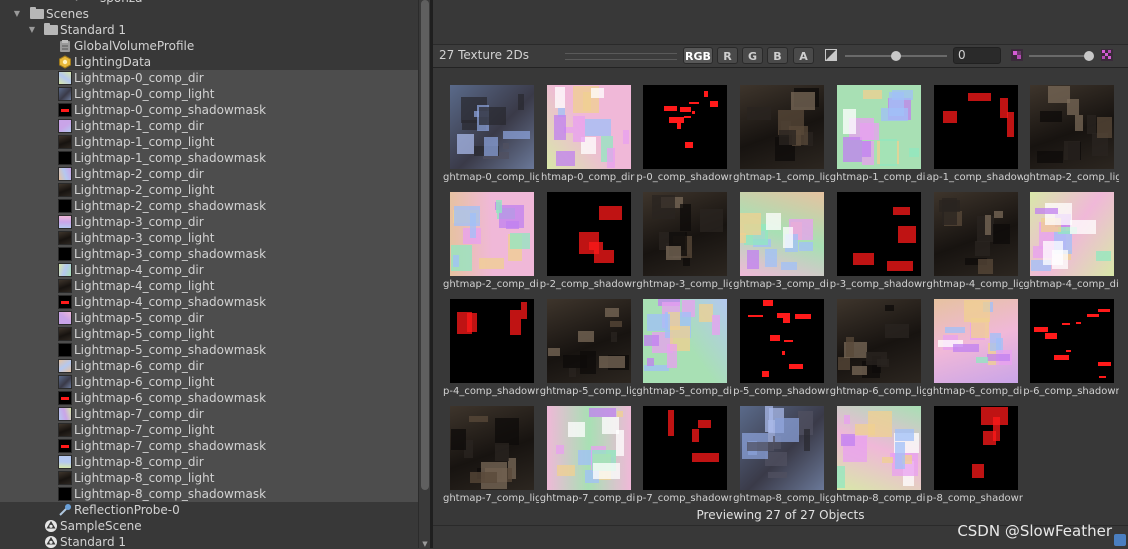  I want to click on tree-row: LightingData, so click(209, 62).